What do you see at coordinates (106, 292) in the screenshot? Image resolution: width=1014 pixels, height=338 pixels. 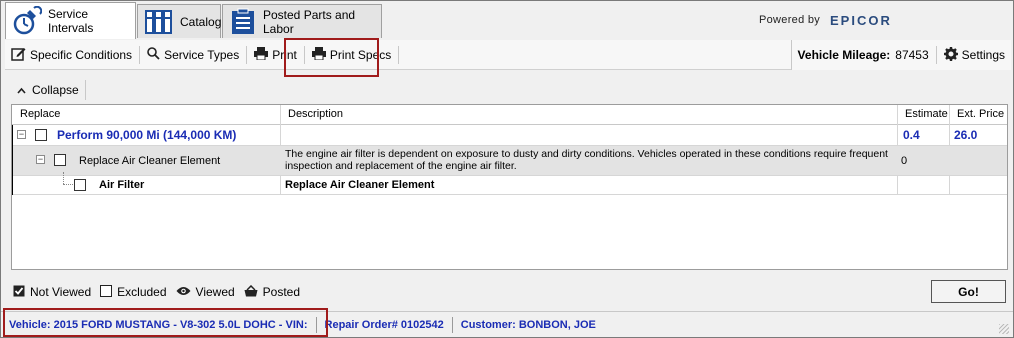 I see `empty-box-icon` at bounding box center [106, 292].